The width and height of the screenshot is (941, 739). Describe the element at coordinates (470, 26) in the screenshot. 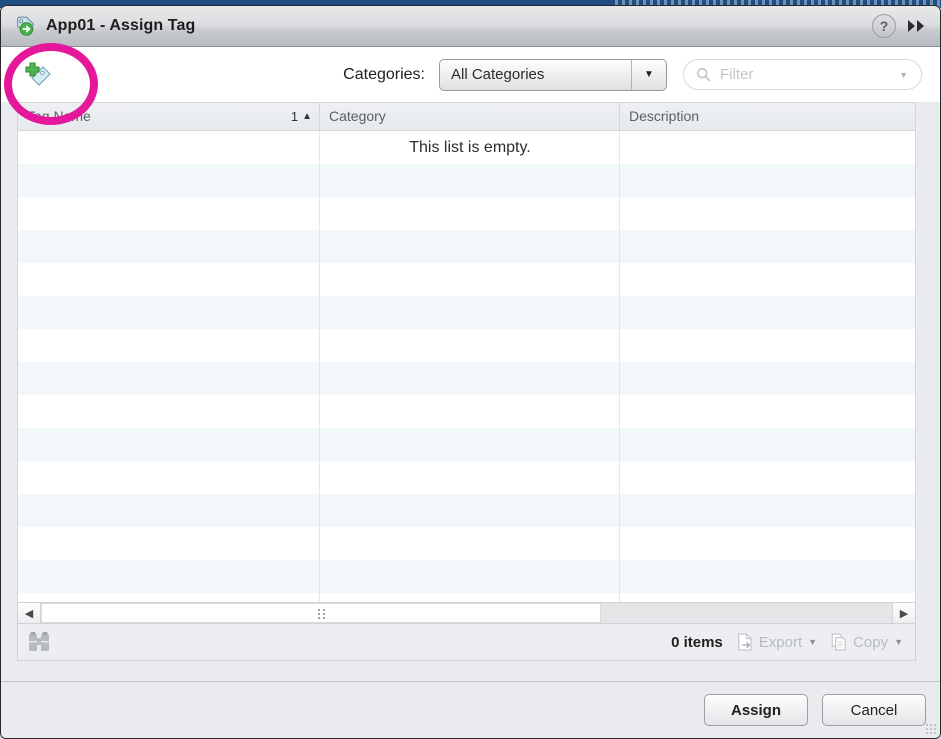

I see `dialog-titlebar: App01 - Assign Tag ?` at that location.